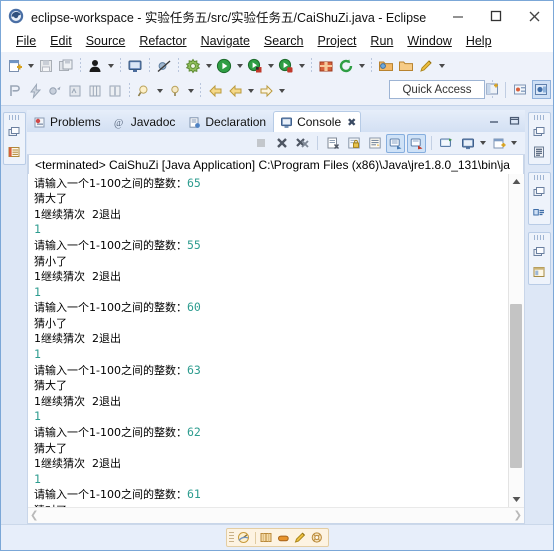 The height and width of the screenshot is (551, 554). Describe the element at coordinates (515, 122) in the screenshot. I see `maximize-view-button` at that location.